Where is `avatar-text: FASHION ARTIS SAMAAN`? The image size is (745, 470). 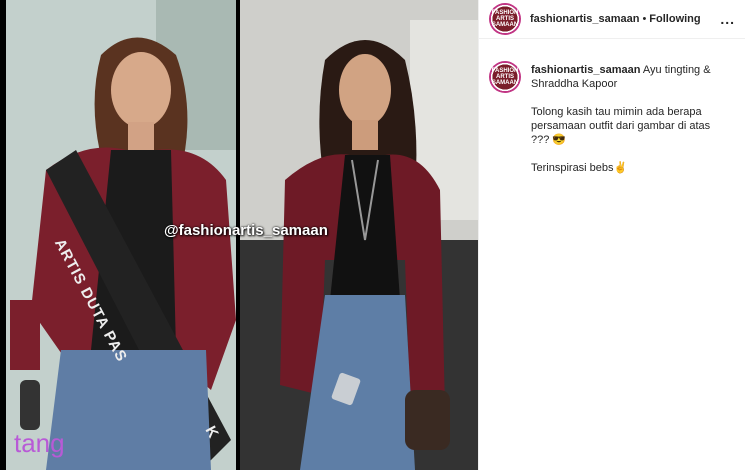 avatar-text: FASHION ARTIS SAMAAN is located at coordinates (505, 19).